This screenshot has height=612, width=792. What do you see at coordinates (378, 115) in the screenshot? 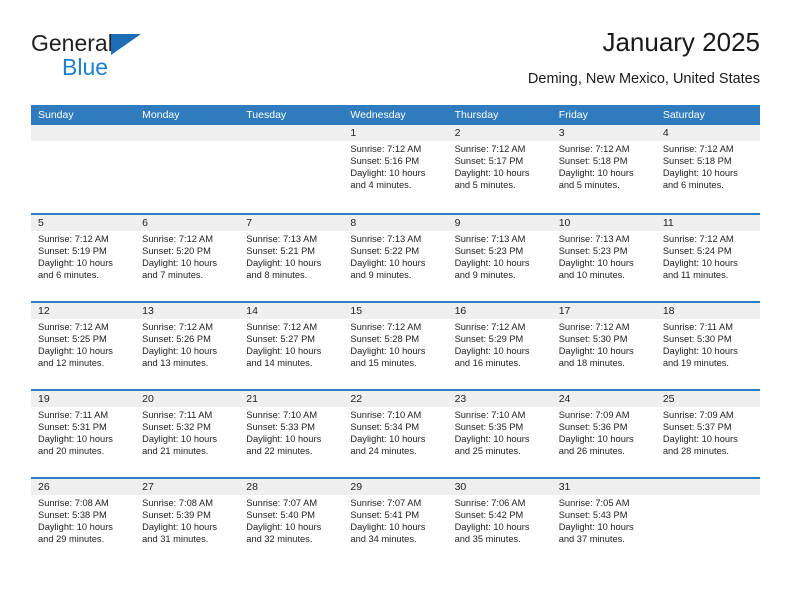
I see `weekday-header-wednesday: Wednesday` at bounding box center [378, 115].